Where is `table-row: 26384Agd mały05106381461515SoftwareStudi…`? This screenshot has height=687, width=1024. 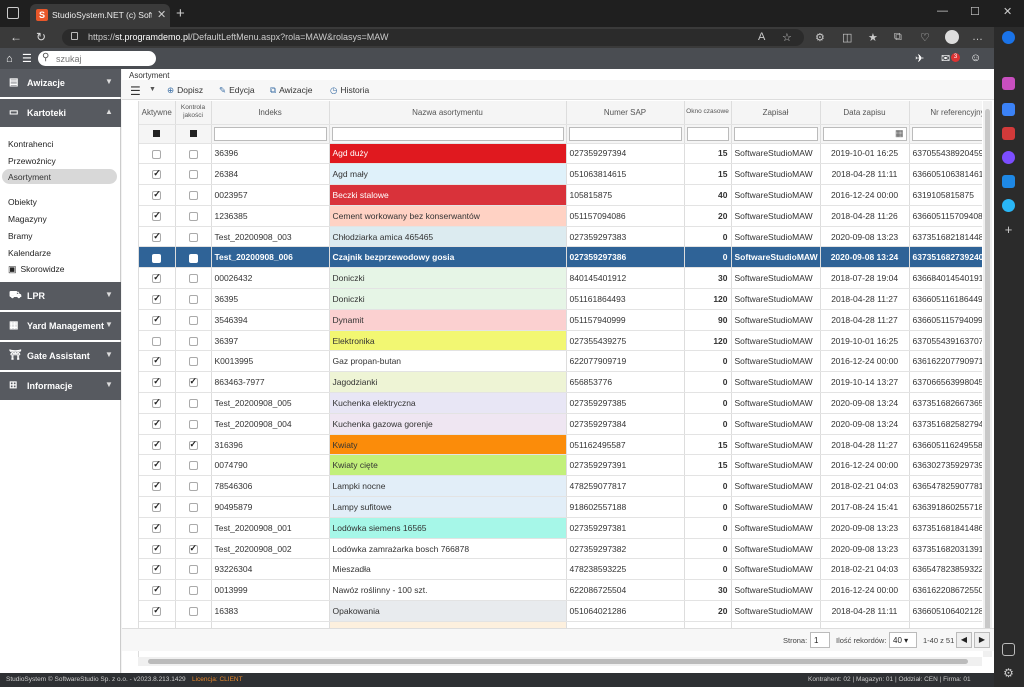 table-row: 26384Agd mały05106381461515SoftwareStudi… is located at coordinates (560, 174).